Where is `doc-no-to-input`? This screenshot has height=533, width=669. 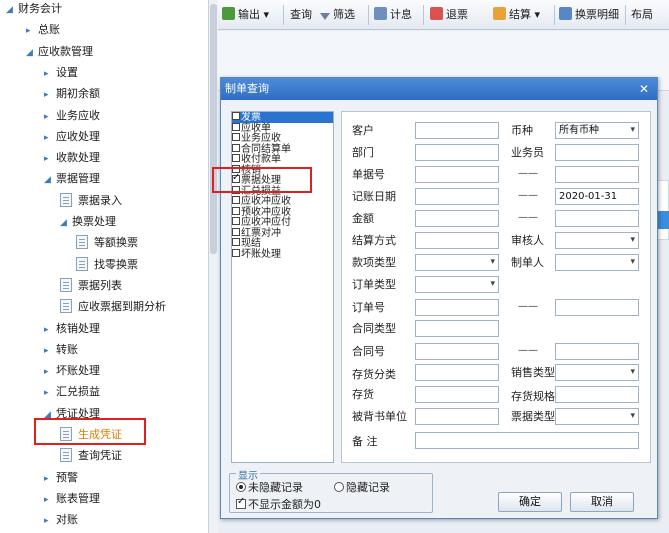
doc-no-to-input is located at coordinates (597, 174).